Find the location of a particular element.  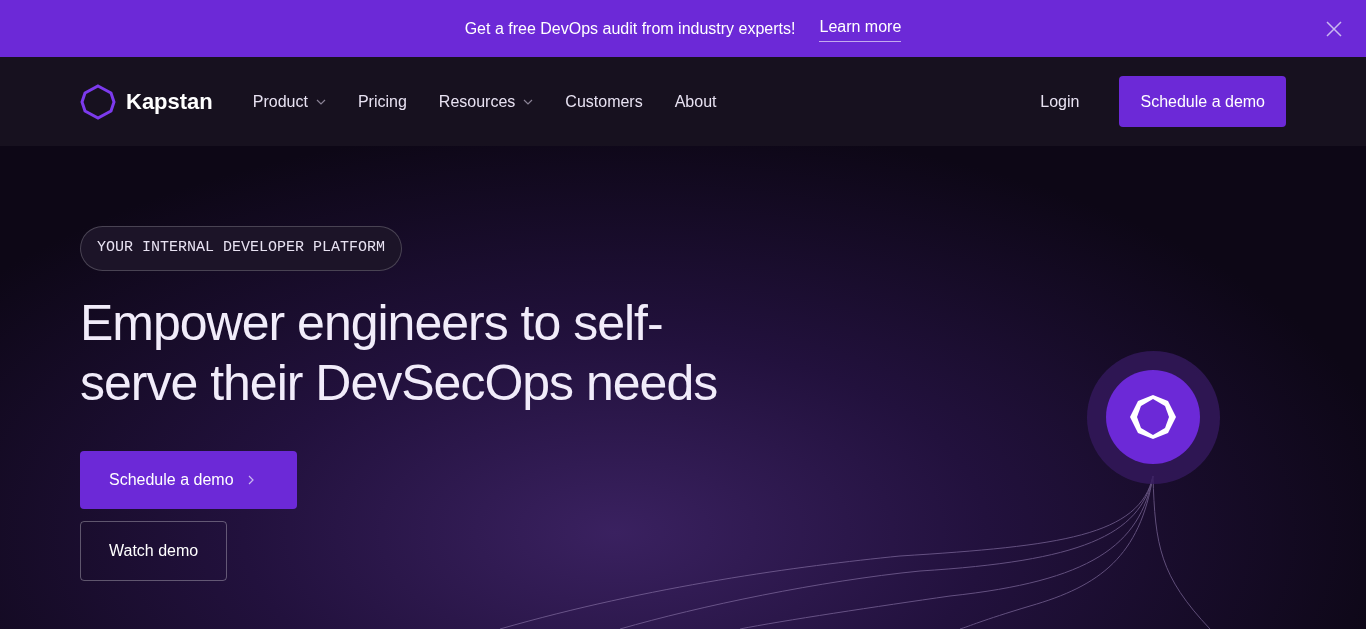

watch-demo-button: Watch demo is located at coordinates (154, 550).